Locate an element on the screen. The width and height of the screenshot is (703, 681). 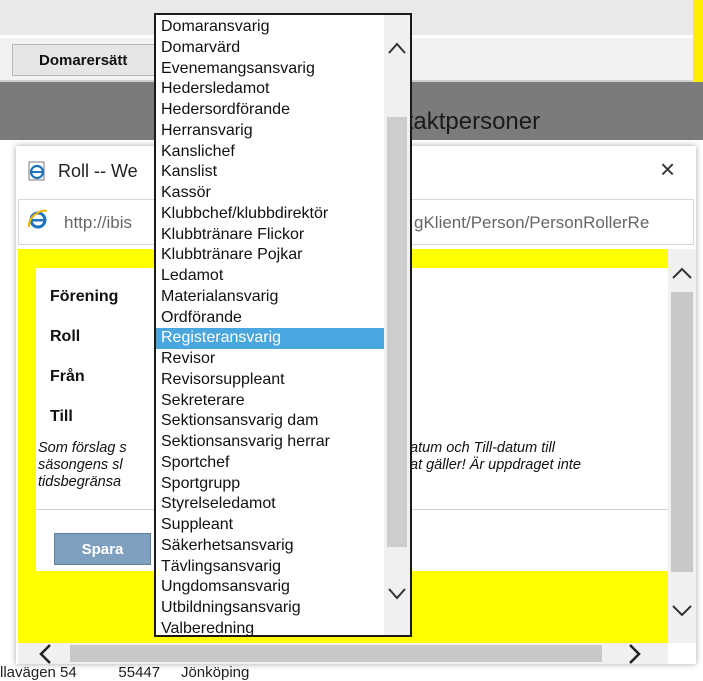
address-url-right: gKlient/Person/PersonRollerRe is located at coordinates (532, 222).